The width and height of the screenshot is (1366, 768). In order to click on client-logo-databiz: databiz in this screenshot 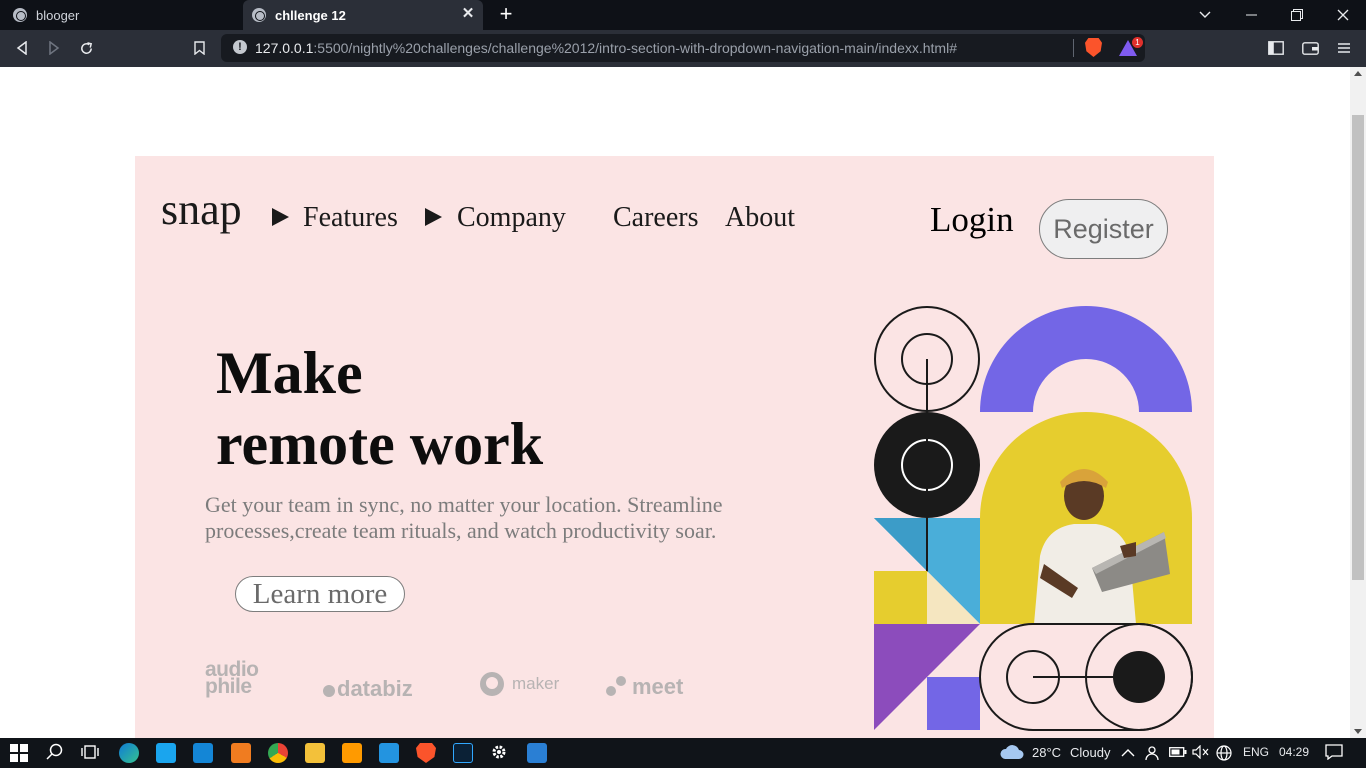, I will do `click(368, 689)`.